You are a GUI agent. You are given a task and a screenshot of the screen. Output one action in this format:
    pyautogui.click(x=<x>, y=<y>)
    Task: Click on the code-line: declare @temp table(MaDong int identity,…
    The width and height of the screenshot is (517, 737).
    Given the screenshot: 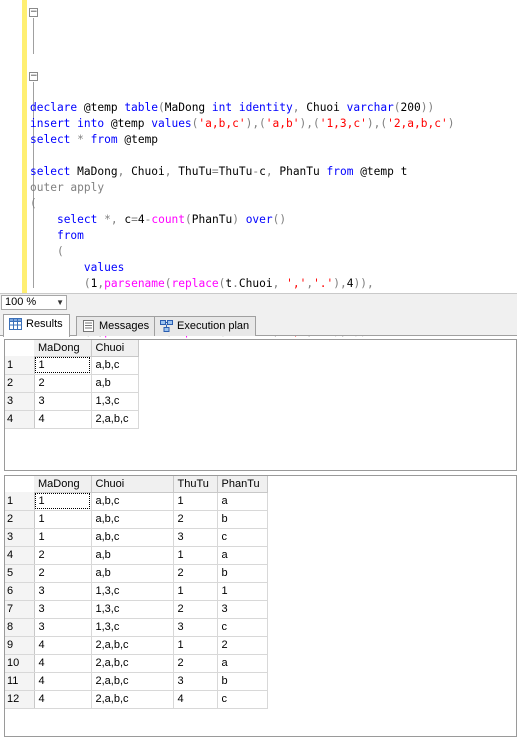 What is the action you would take?
    pyautogui.click(x=273, y=108)
    